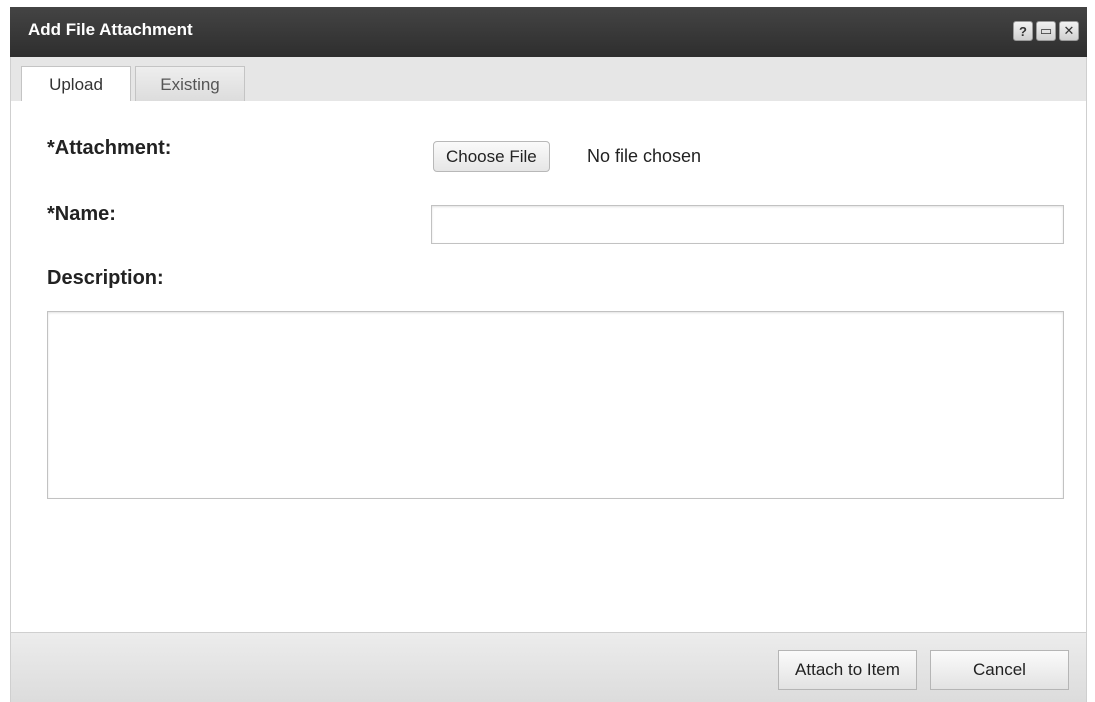  I want to click on maximize-icon: ▭, so click(1046, 31).